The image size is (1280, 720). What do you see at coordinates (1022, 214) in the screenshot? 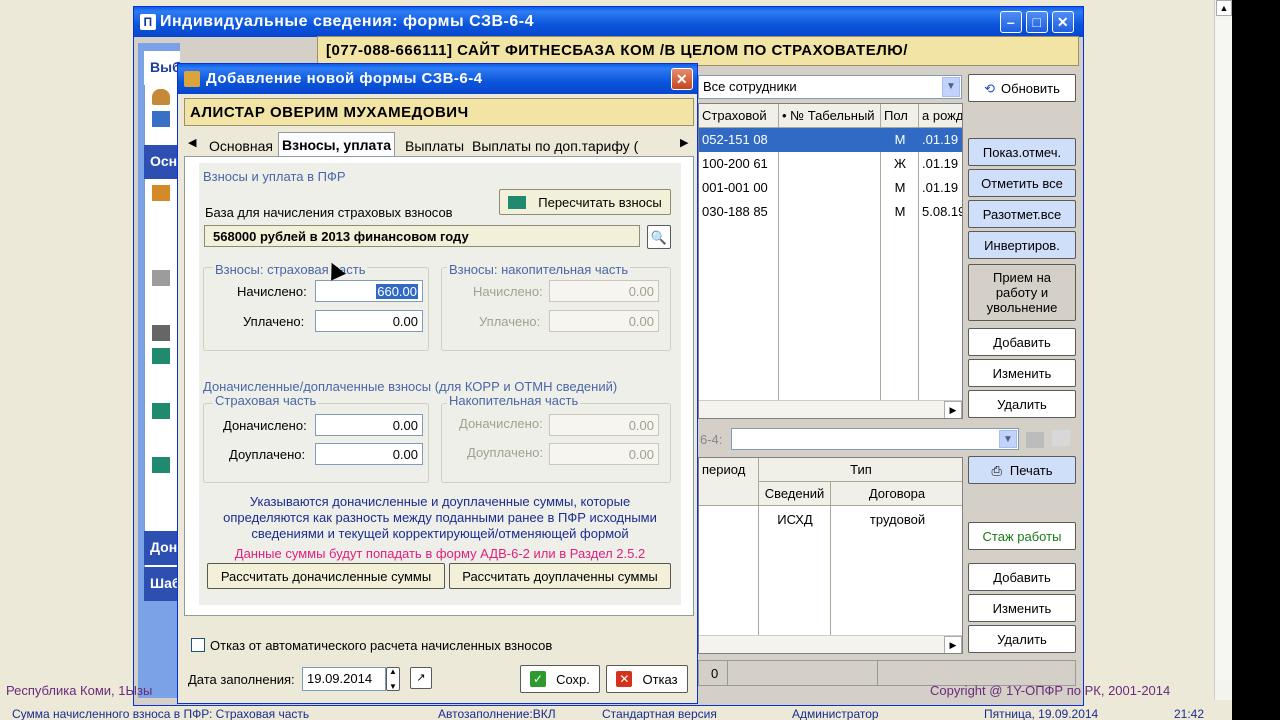
I see `unmark-all-button: Разотмет.все` at bounding box center [1022, 214].